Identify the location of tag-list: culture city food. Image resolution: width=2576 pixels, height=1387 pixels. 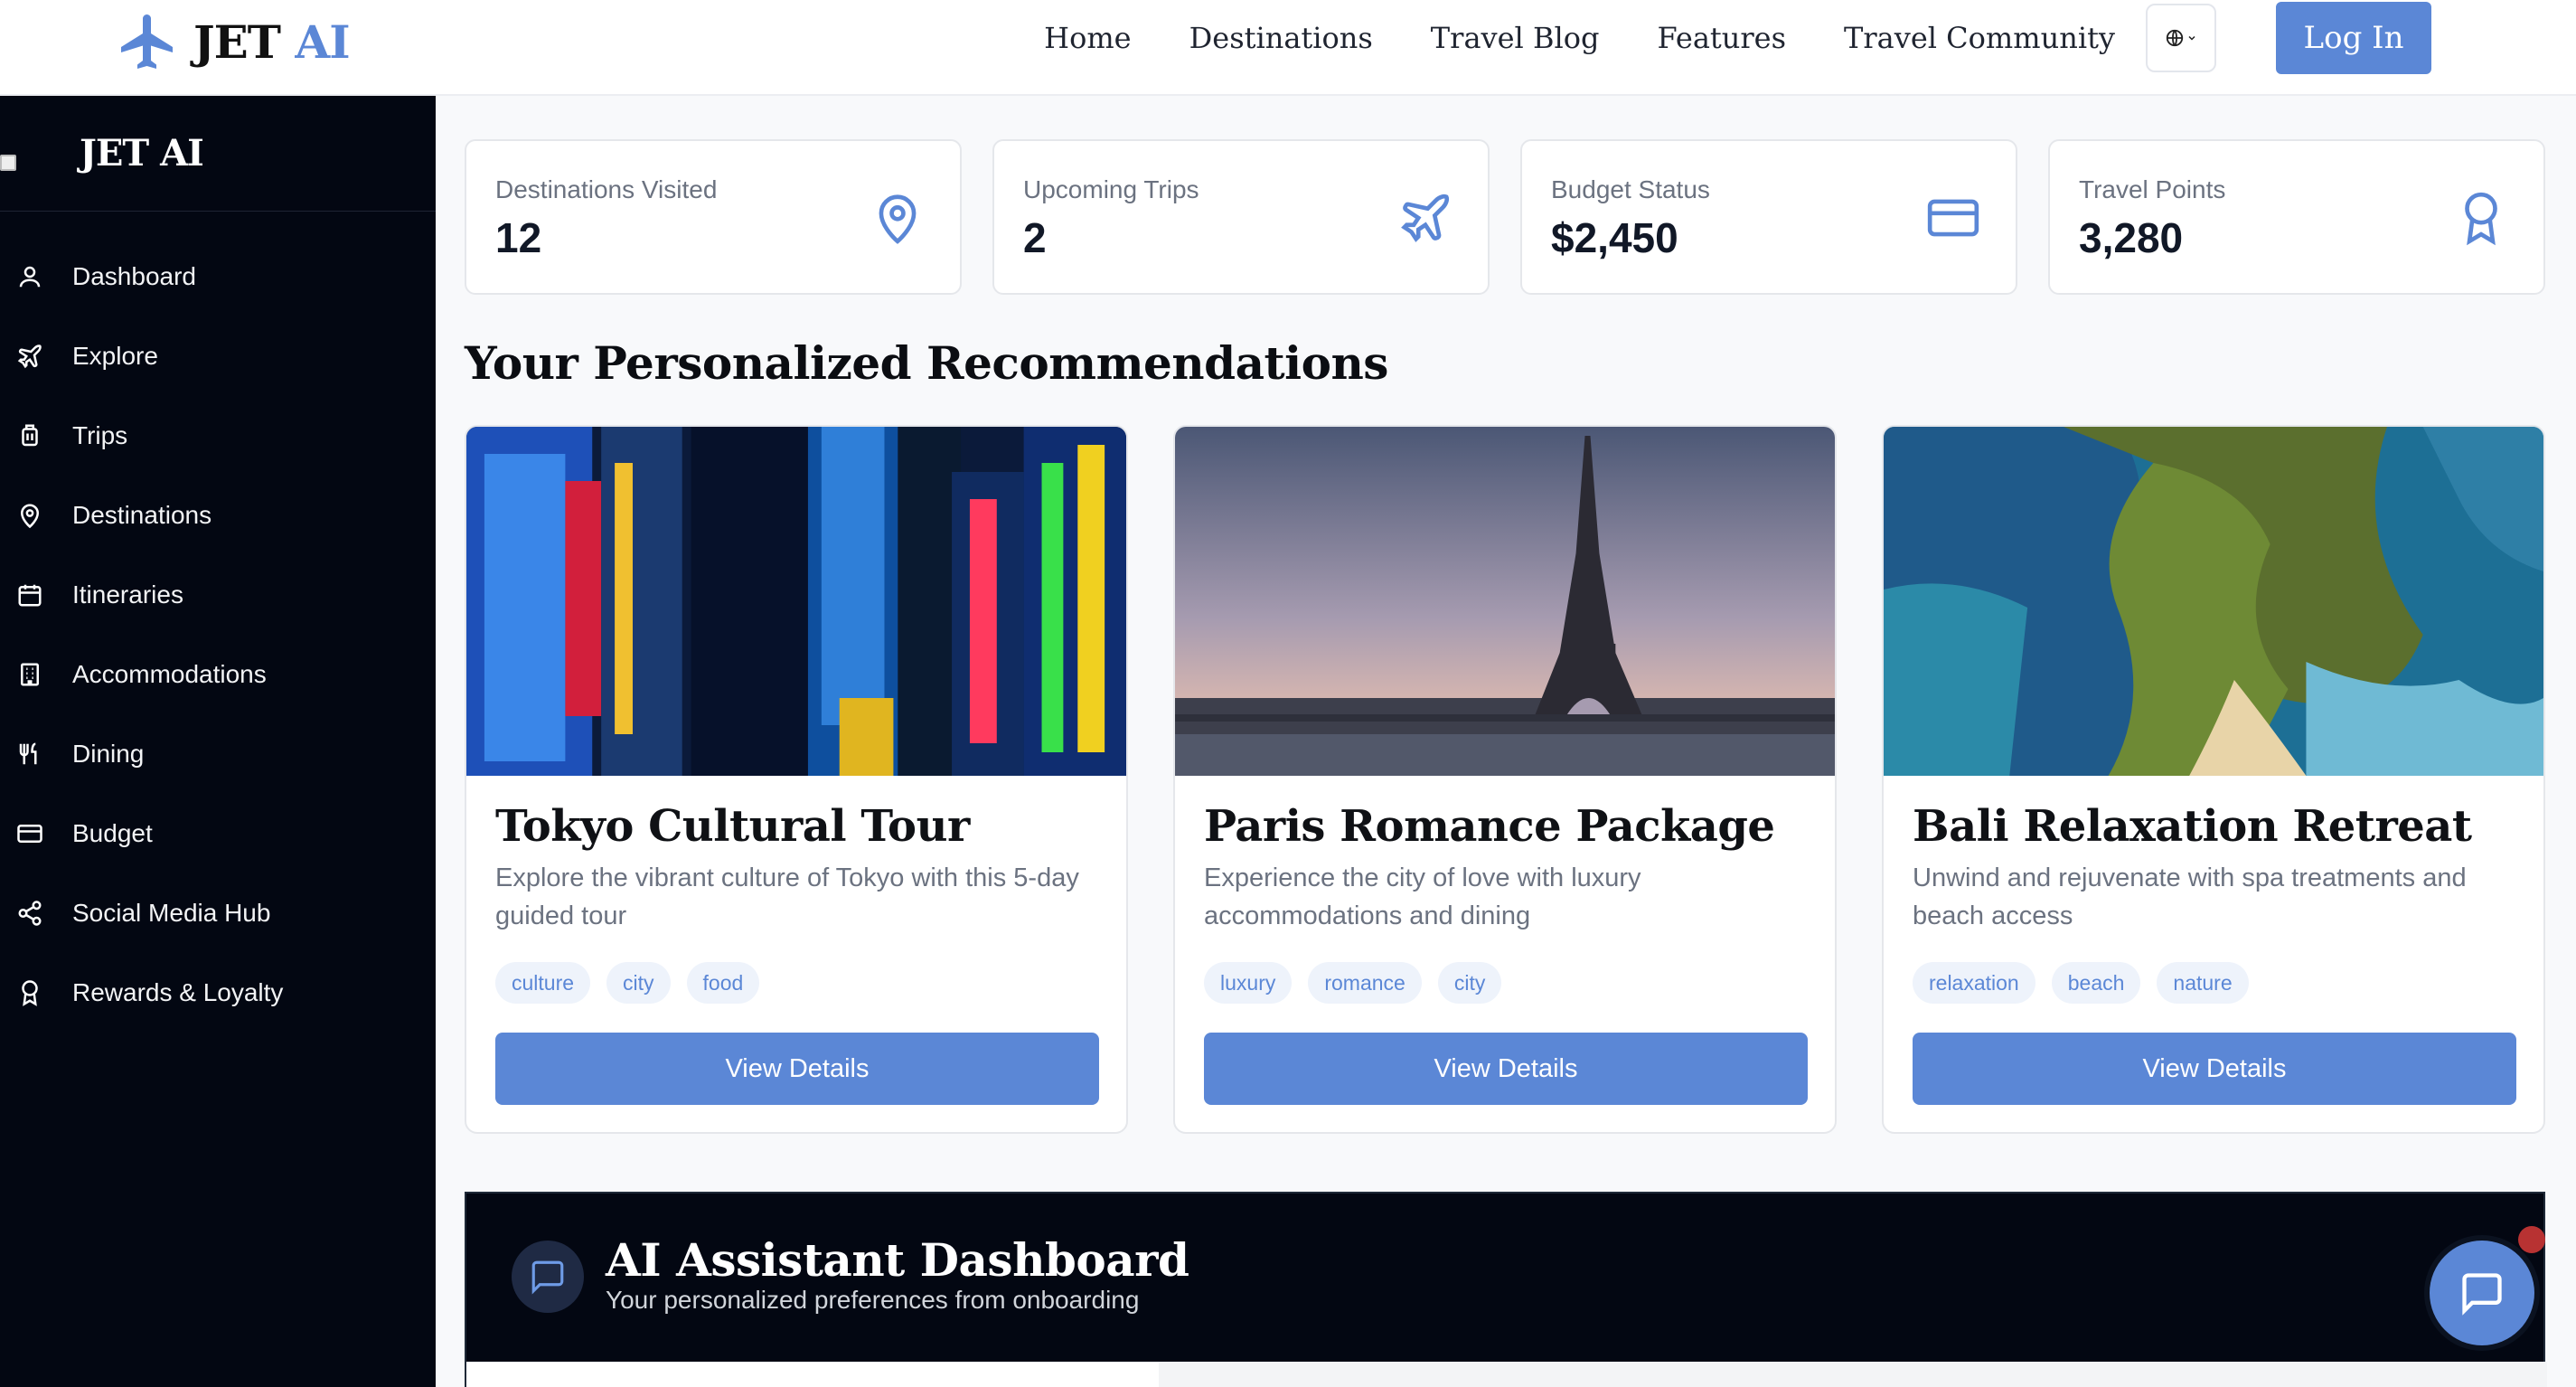
(627, 983).